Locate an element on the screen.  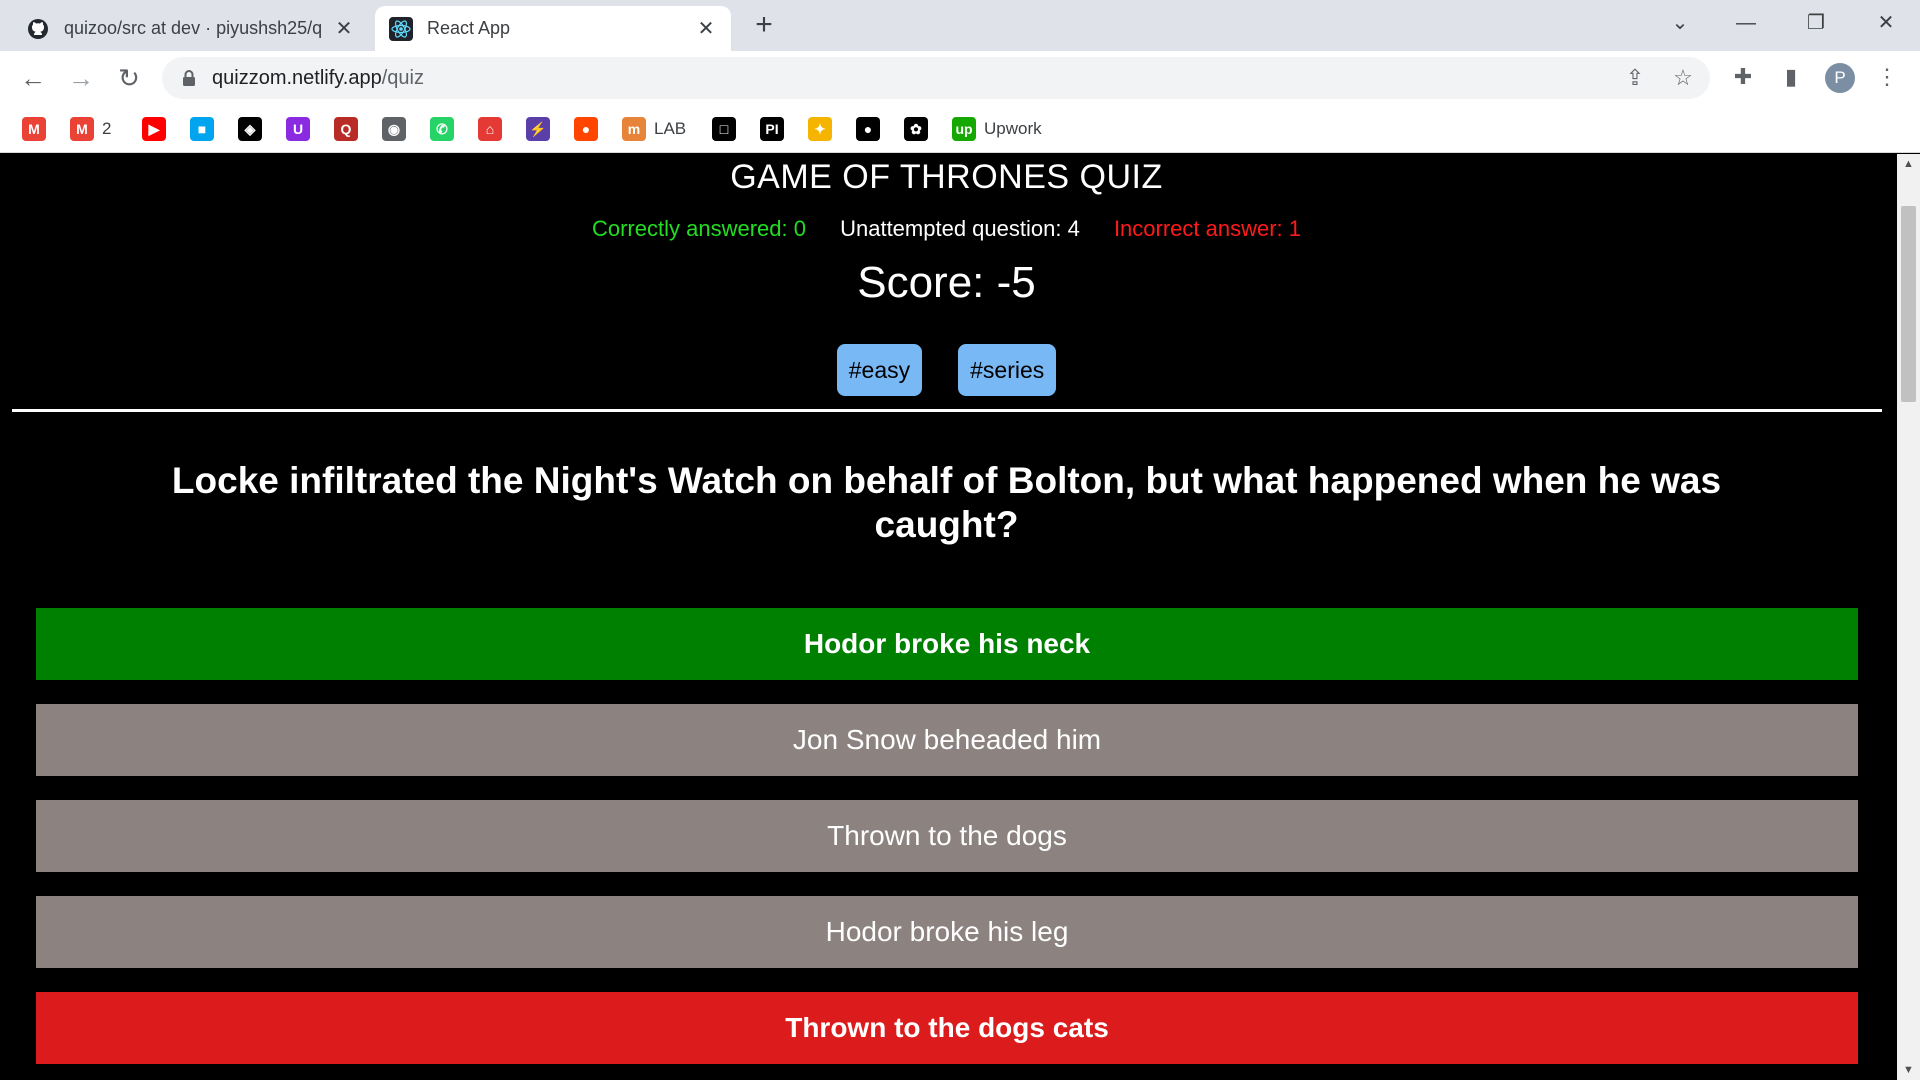
bookmark-item: m LAB is located at coordinates (654, 129).